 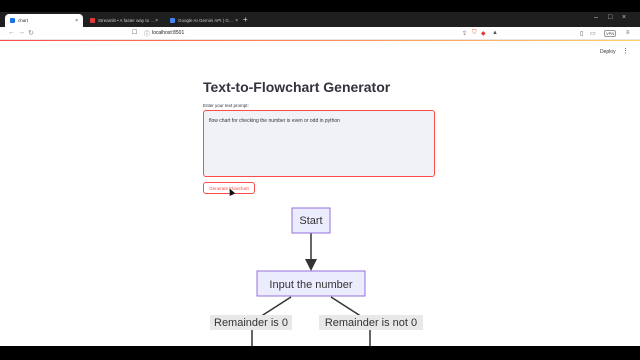 I want to click on flow-edge-label-left: Remainder is 0, so click(x=251, y=322).